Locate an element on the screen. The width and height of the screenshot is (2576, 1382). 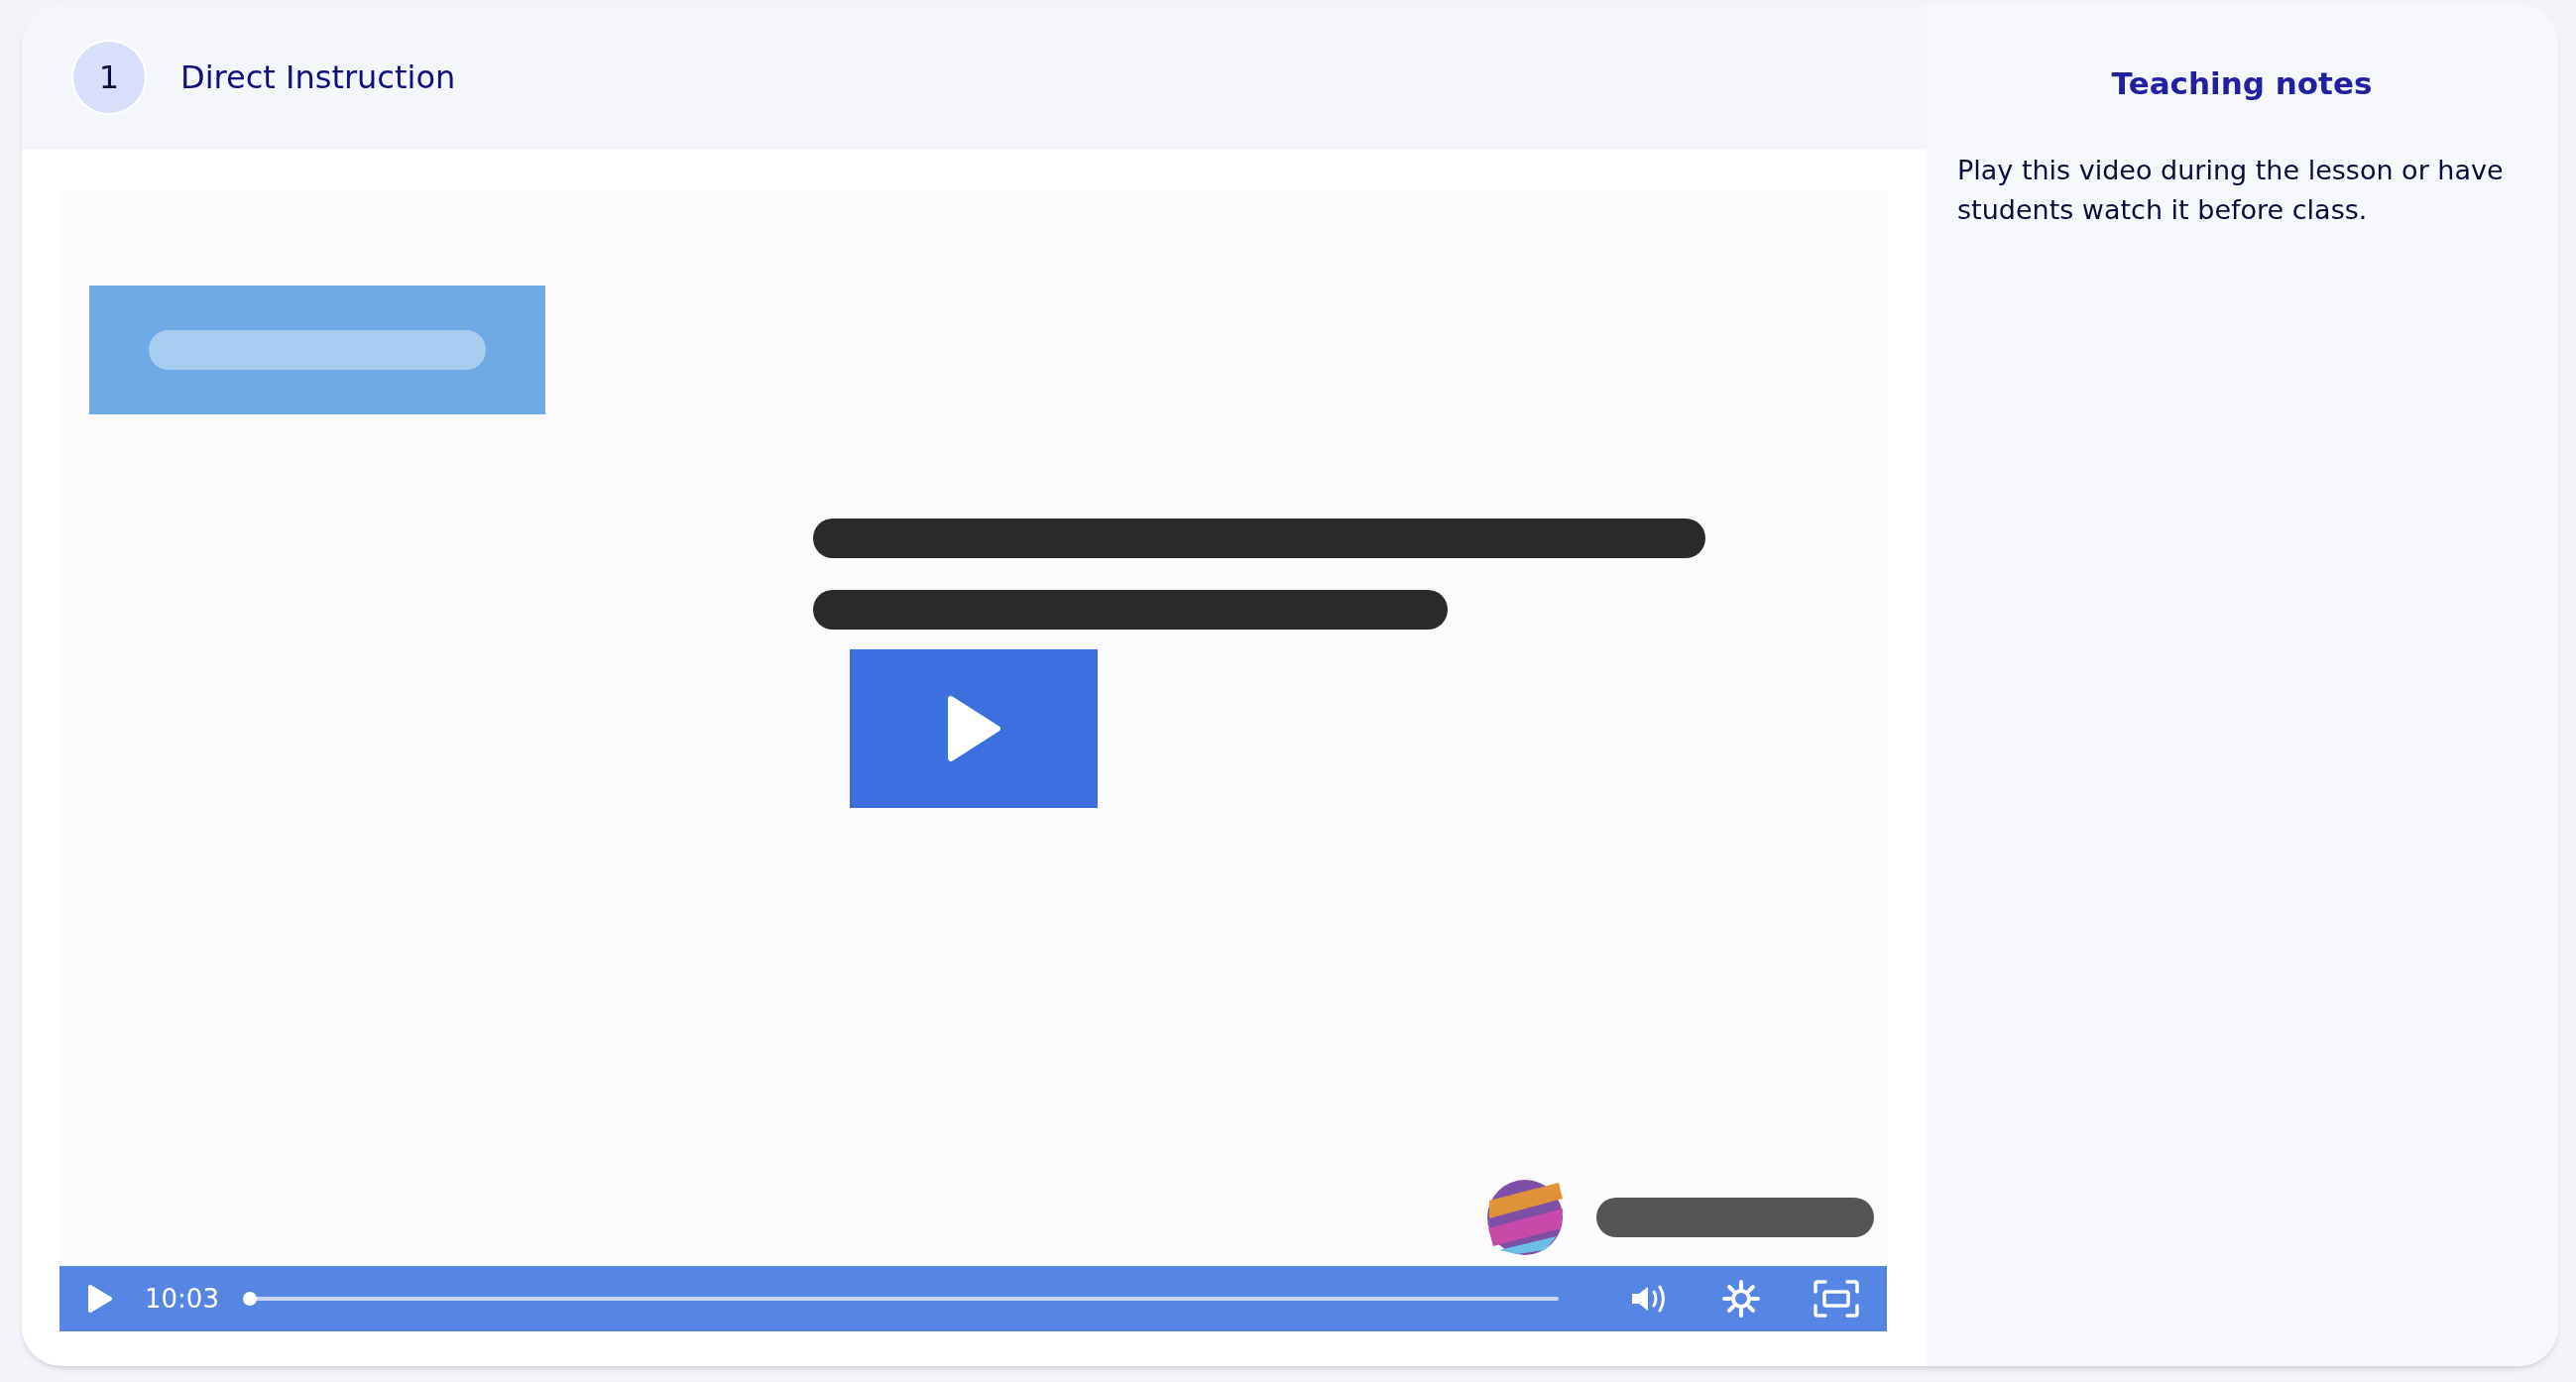
fullscreen-icon is located at coordinates (1836, 1299).